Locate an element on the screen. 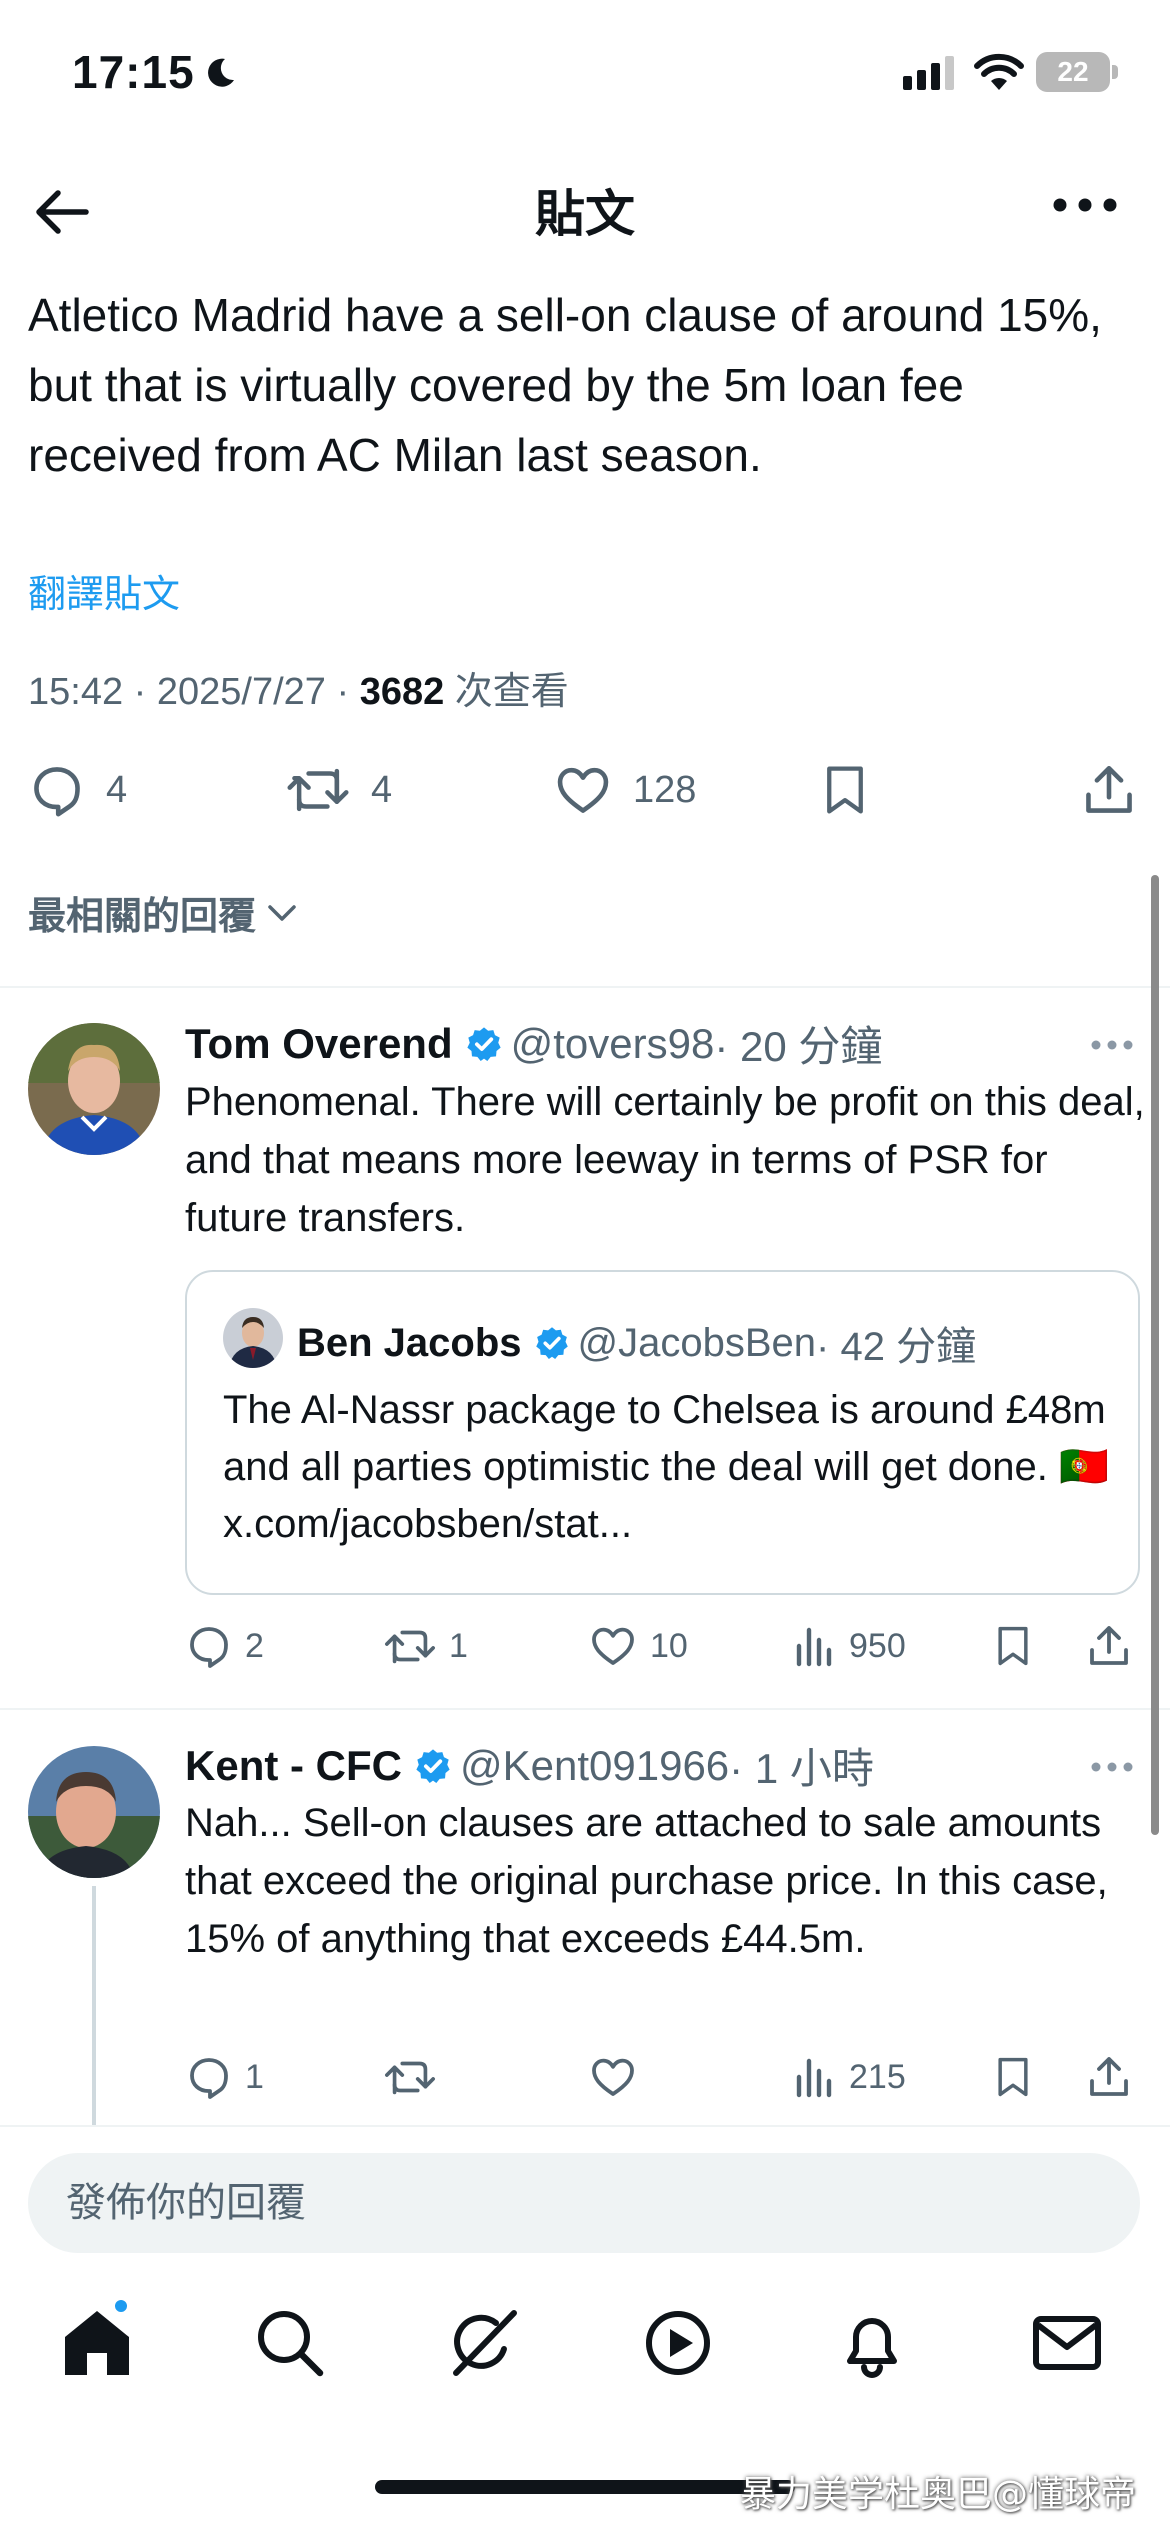  battery-level: 22 is located at coordinates (1073, 71).